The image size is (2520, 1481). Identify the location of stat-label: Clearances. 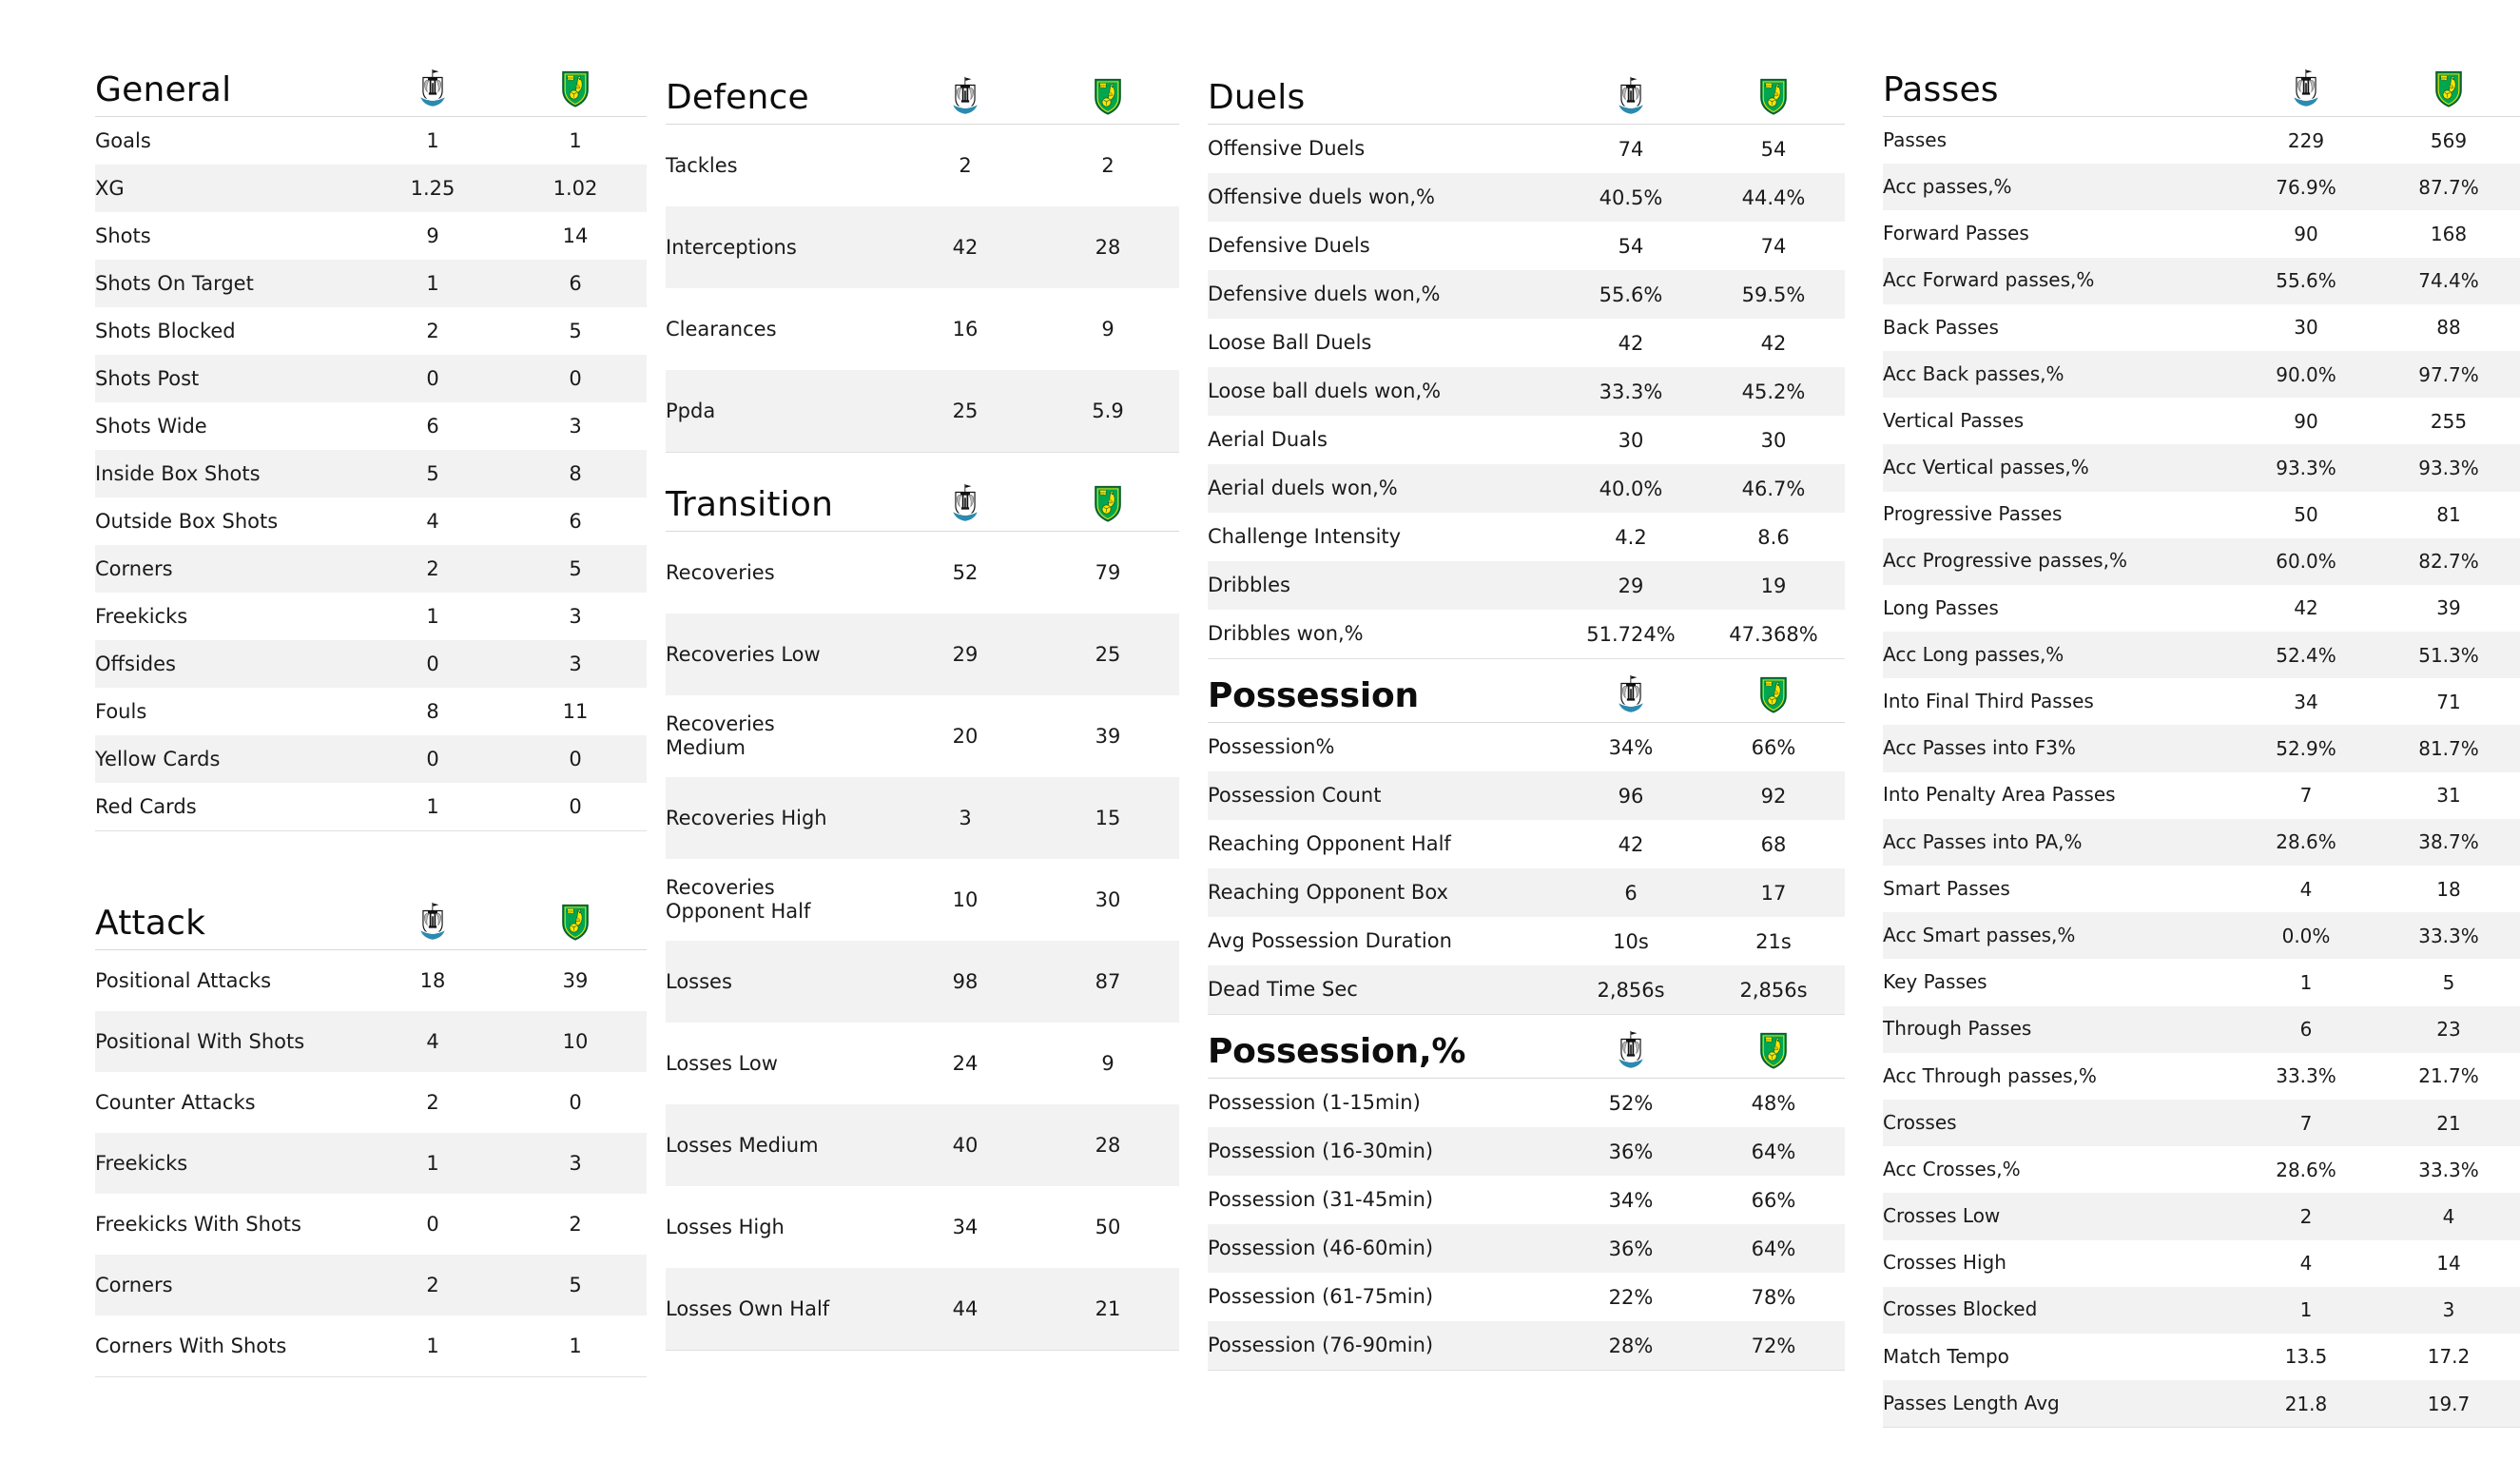
(721, 329).